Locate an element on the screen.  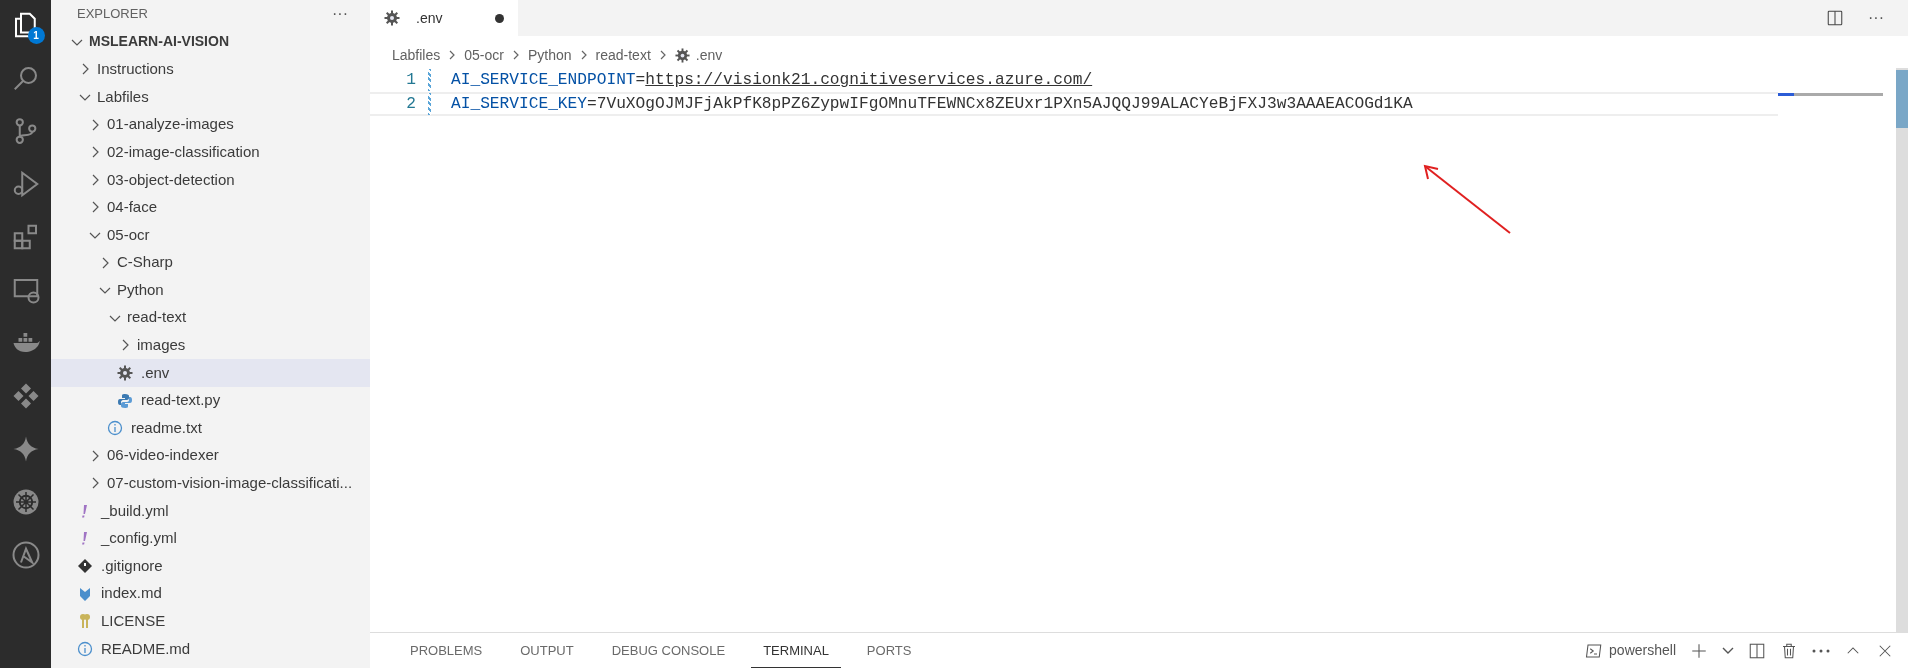
chevron-icon is located at coordinates (1728, 650).